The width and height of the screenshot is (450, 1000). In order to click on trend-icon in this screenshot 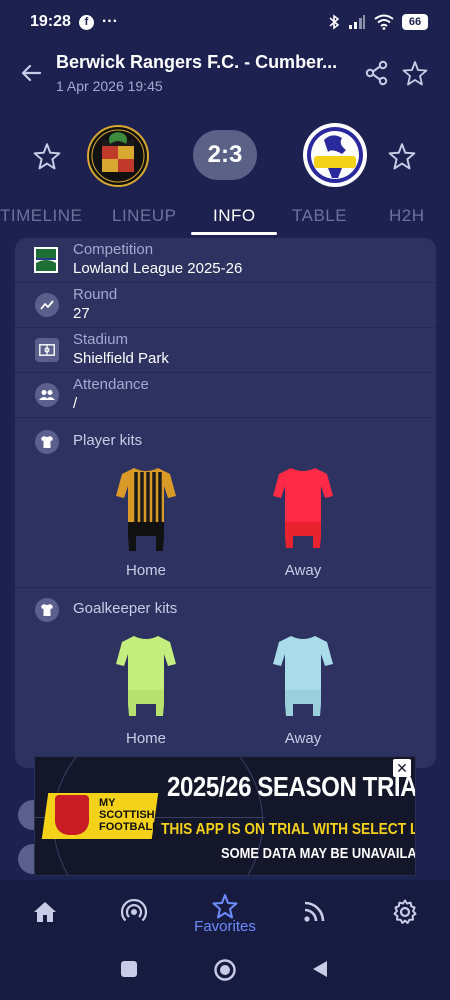, I will do `click(47, 305)`.